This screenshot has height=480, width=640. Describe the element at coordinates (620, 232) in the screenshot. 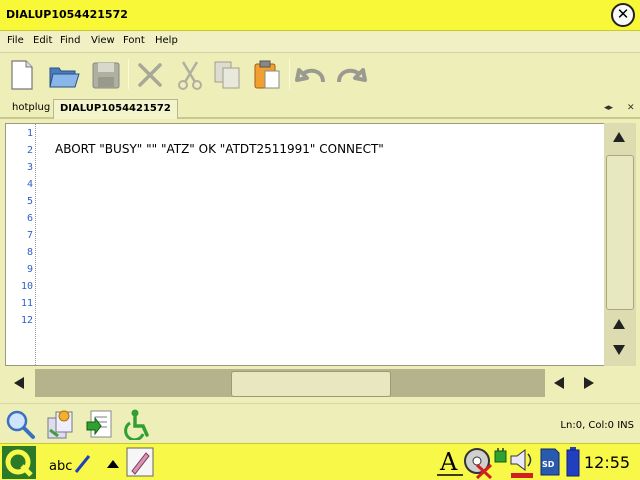

I see `vertical-scroll-thumb` at that location.